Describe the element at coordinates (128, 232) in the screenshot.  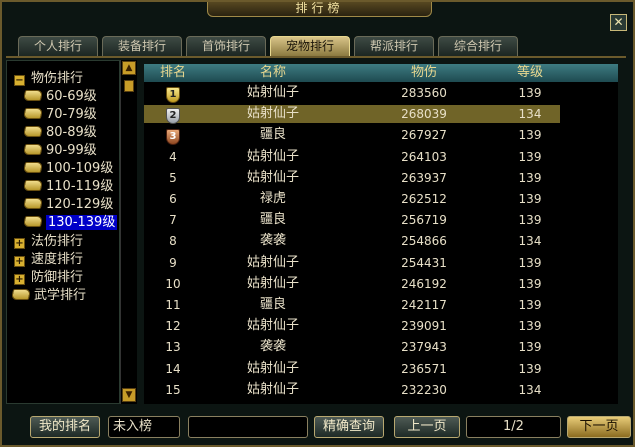
I see `tree-scrollbar: ▲ ▼` at that location.